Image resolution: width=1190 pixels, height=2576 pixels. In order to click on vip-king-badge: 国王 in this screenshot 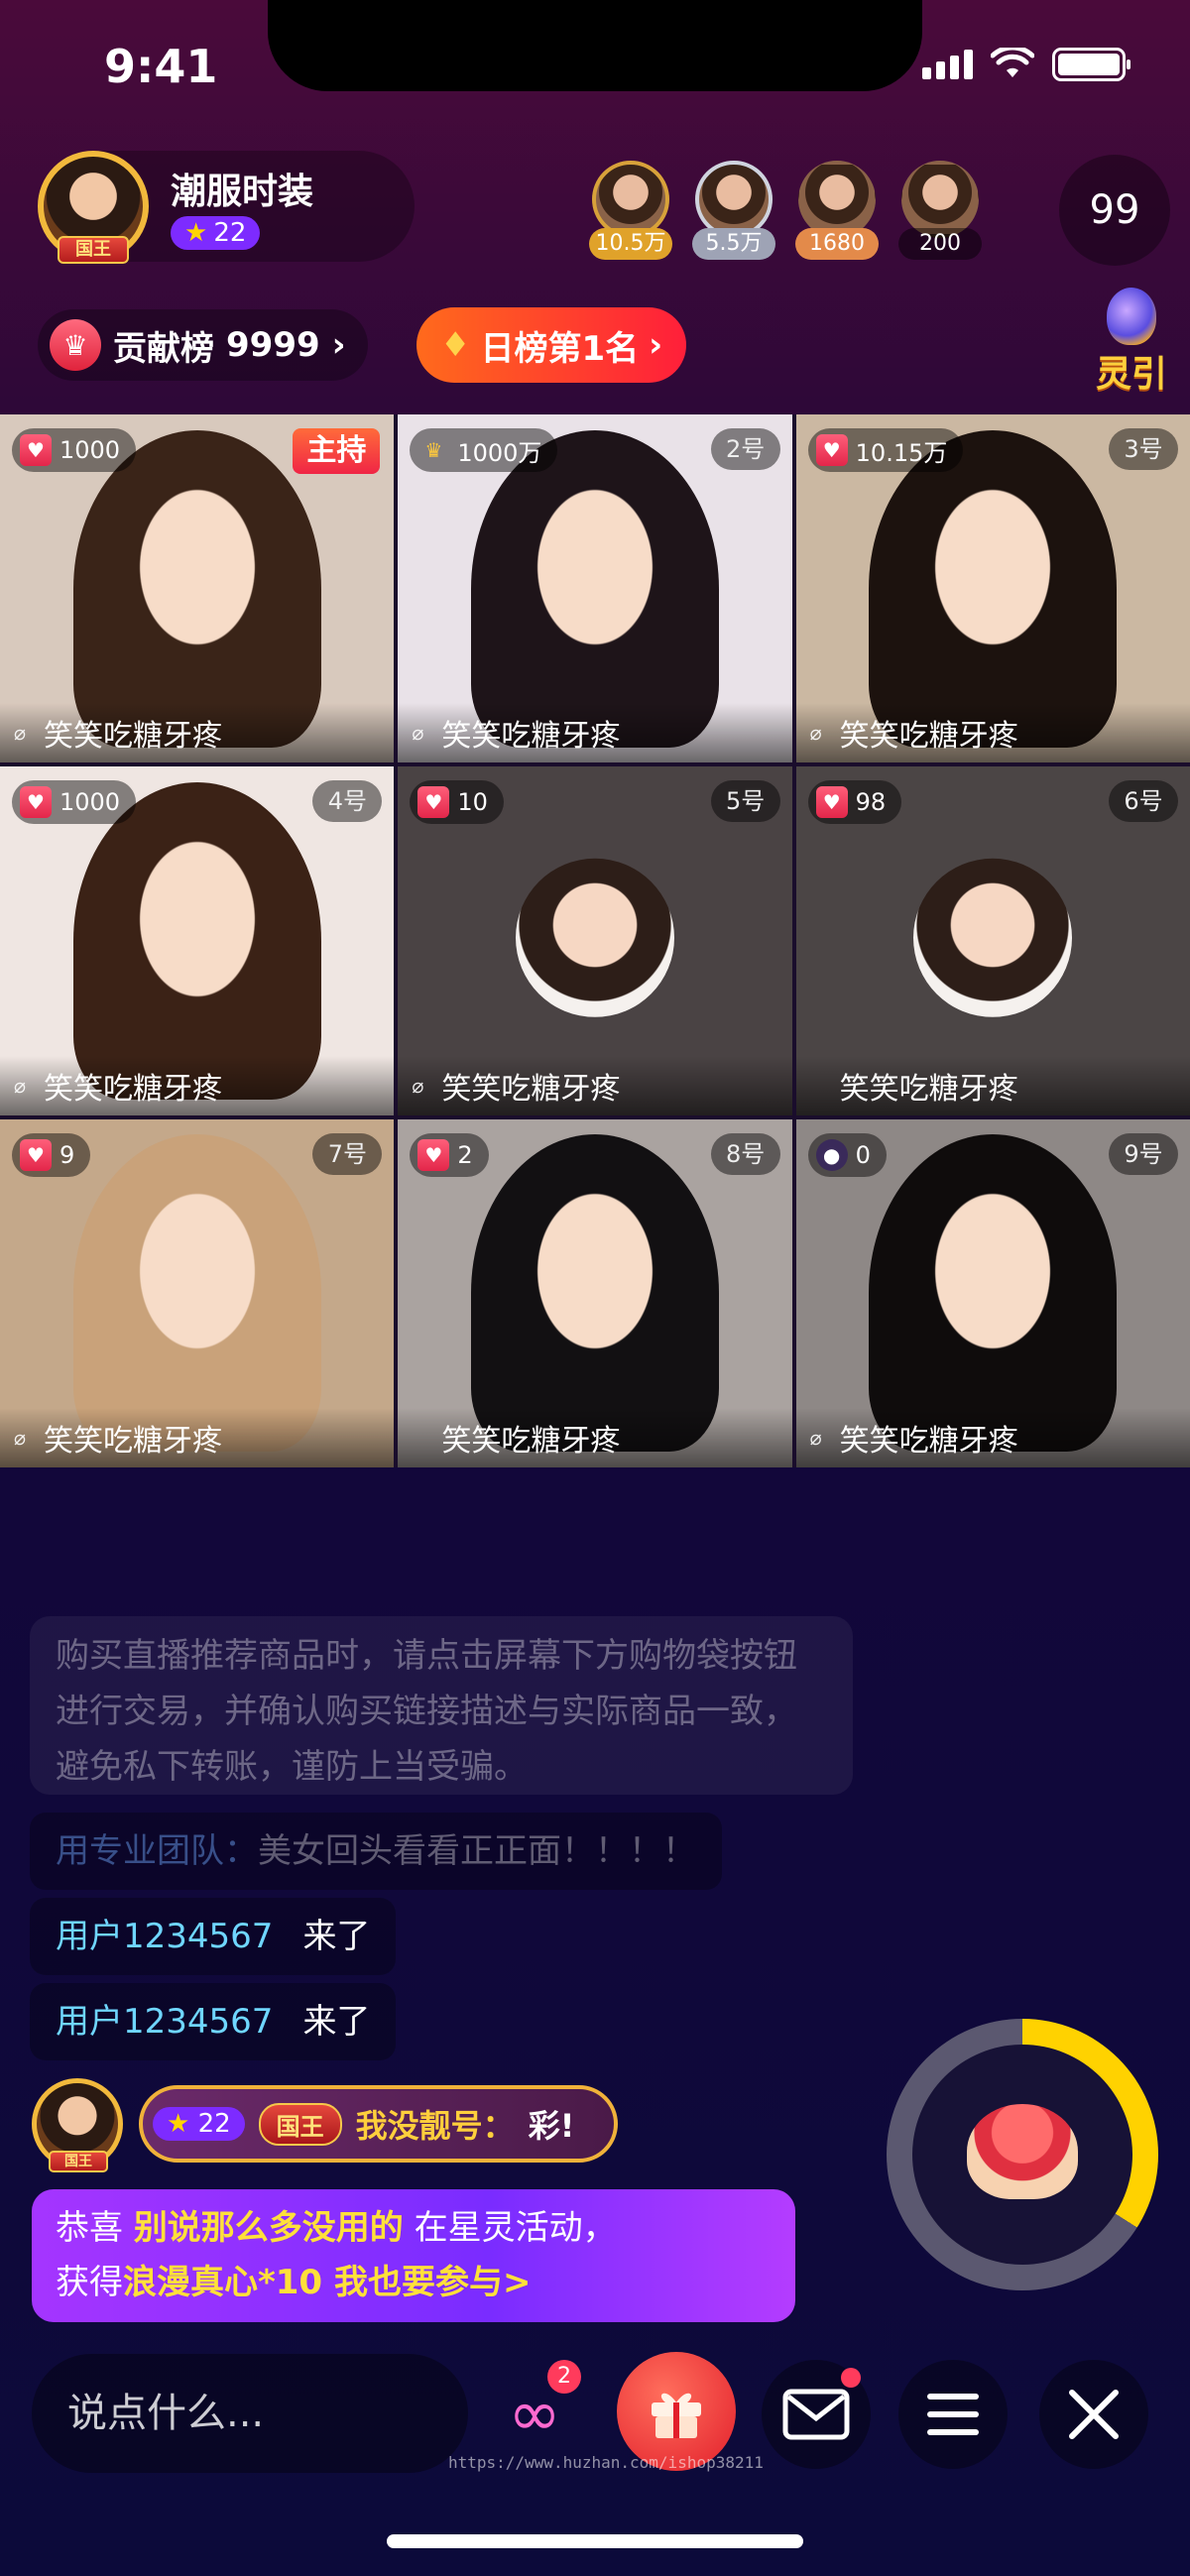, I will do `click(300, 2124)`.